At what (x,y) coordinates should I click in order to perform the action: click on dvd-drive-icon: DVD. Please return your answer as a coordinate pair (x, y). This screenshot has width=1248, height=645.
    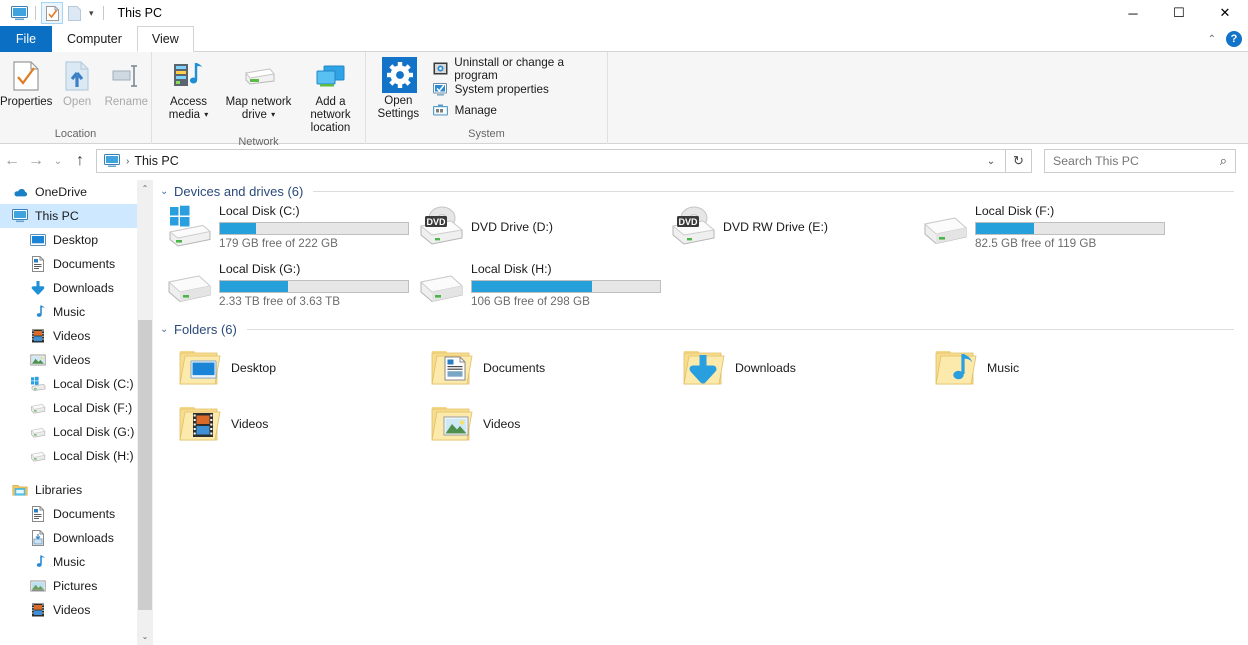
    Looking at the image, I should click on (693, 227).